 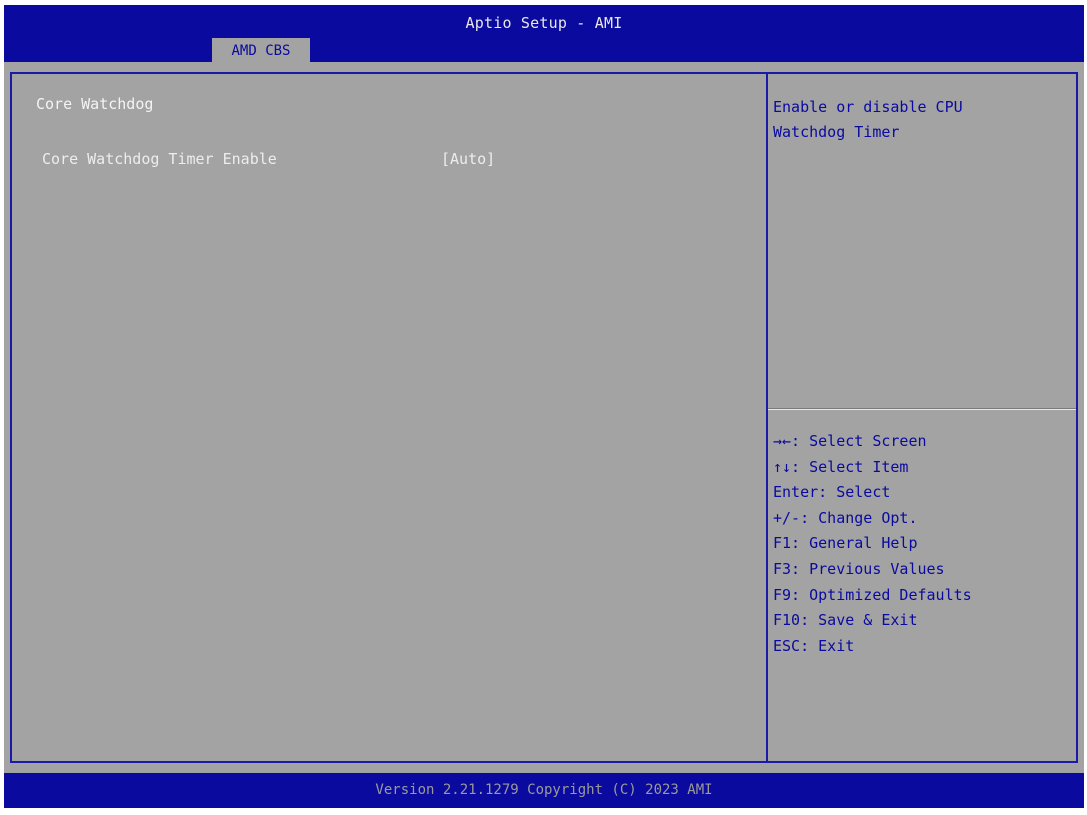 I want to click on key-enter-select: Enter: Select, so click(x=832, y=492).